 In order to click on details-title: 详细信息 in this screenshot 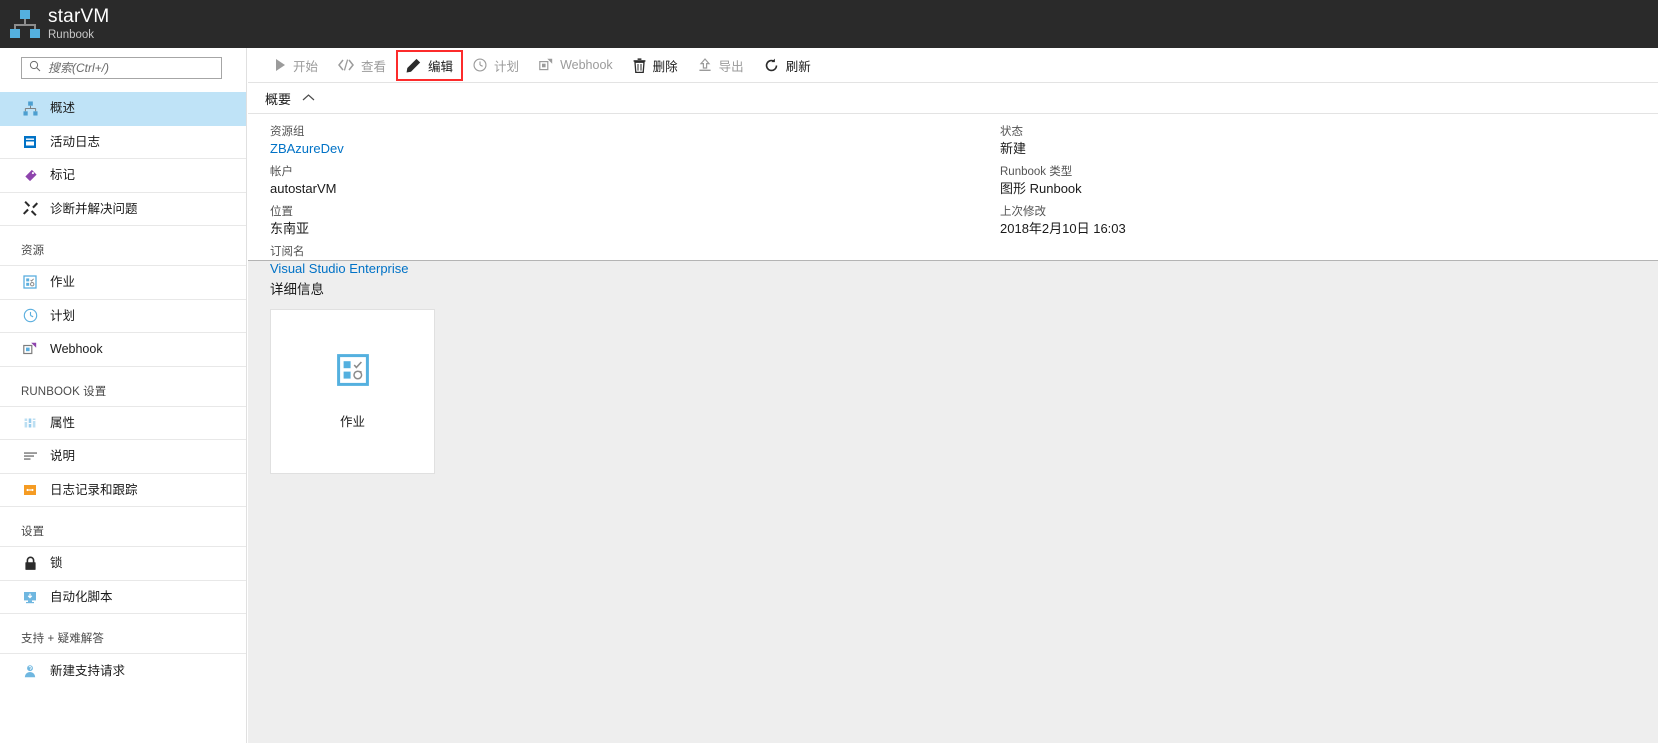, I will do `click(297, 289)`.